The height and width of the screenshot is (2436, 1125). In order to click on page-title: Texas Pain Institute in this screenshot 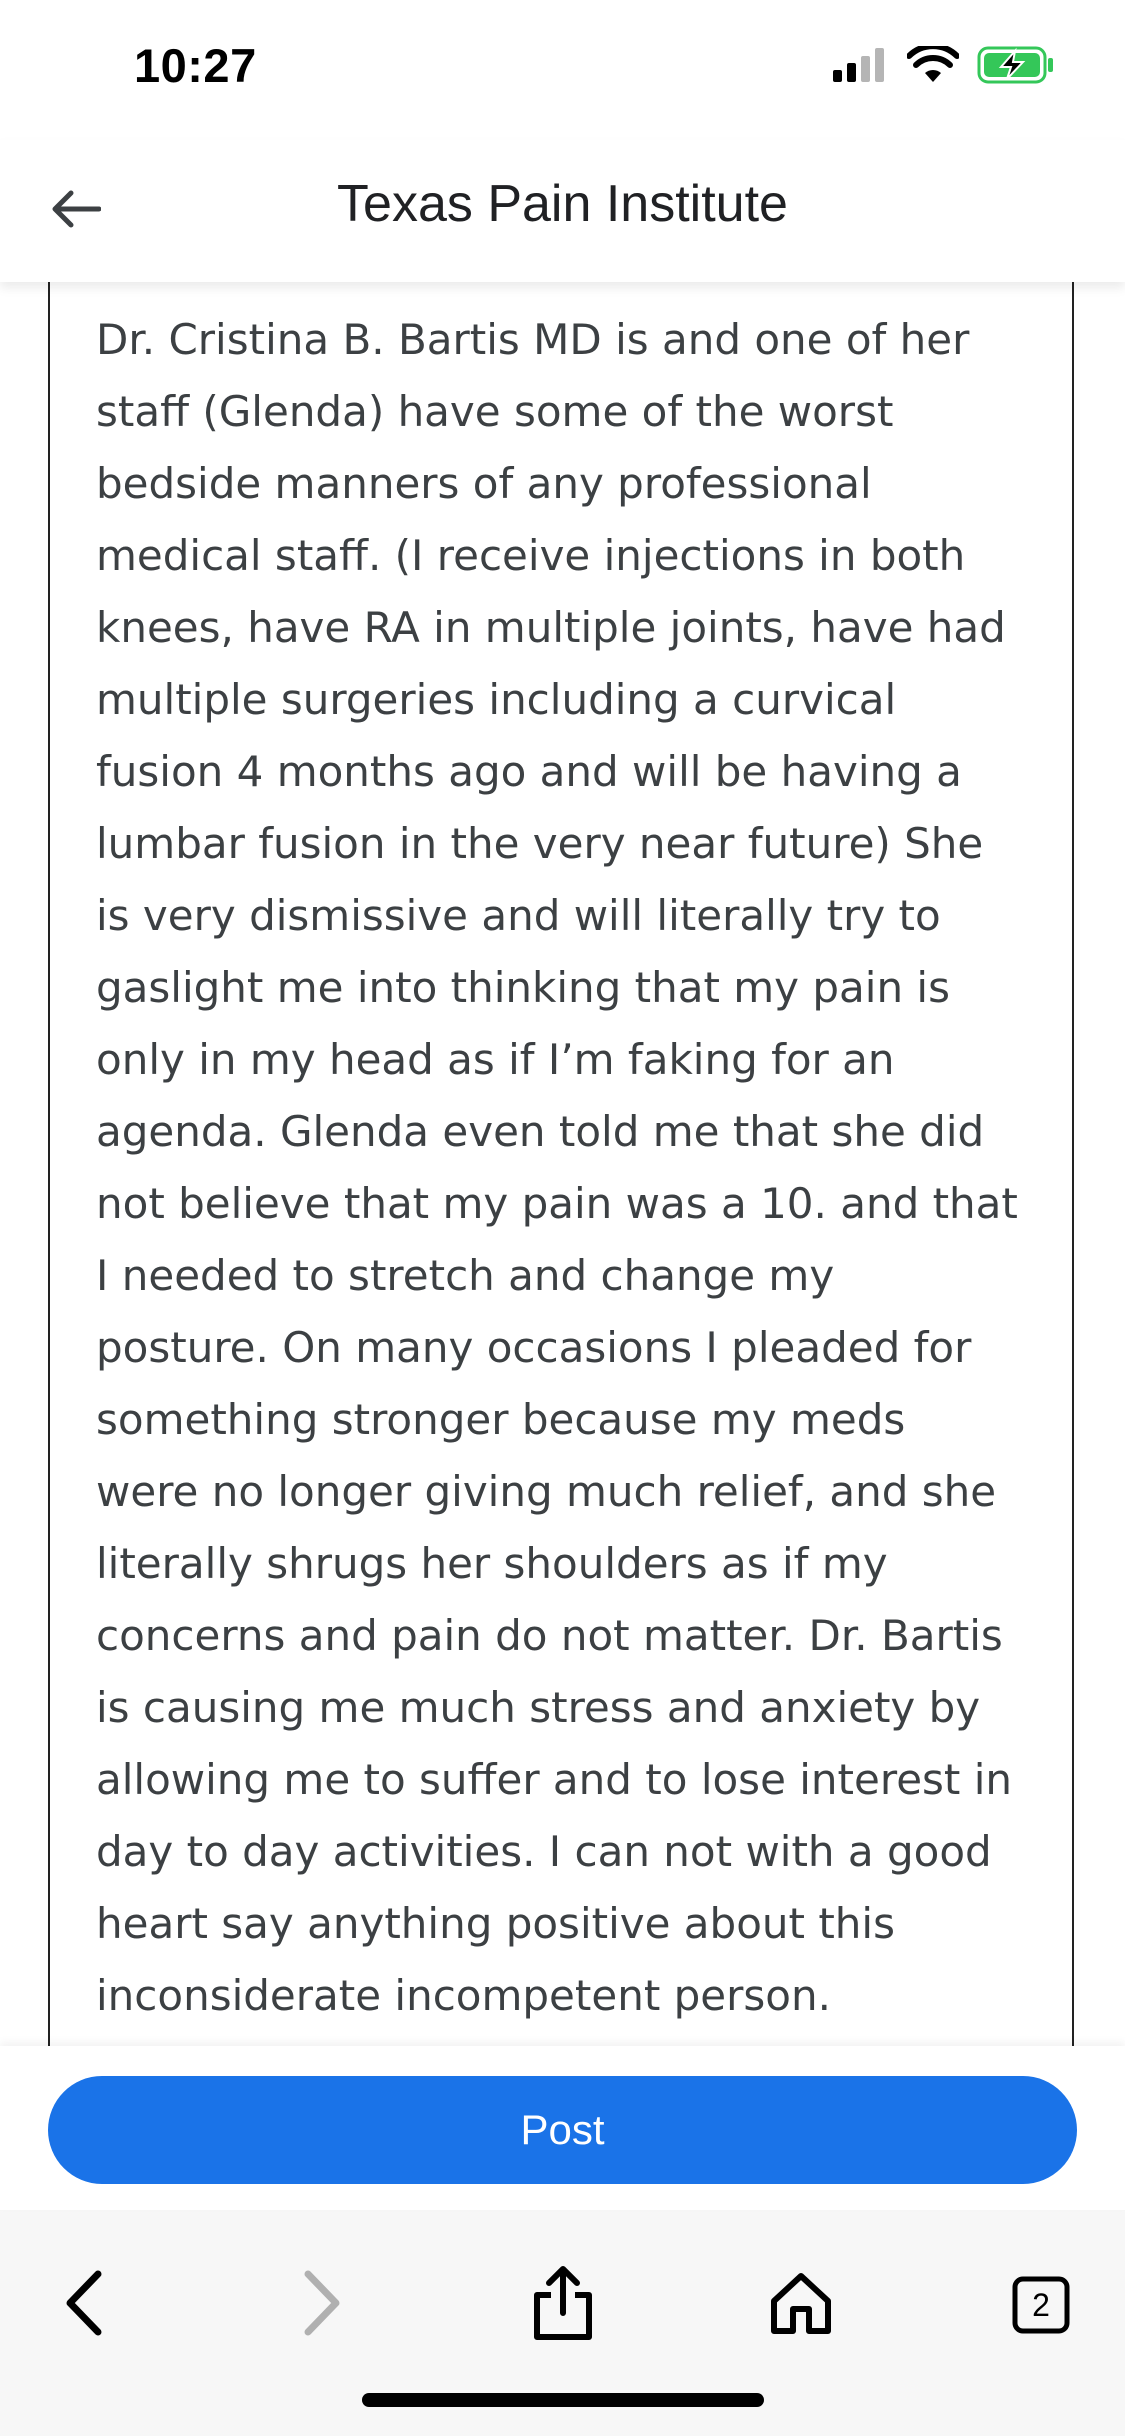, I will do `click(562, 204)`.